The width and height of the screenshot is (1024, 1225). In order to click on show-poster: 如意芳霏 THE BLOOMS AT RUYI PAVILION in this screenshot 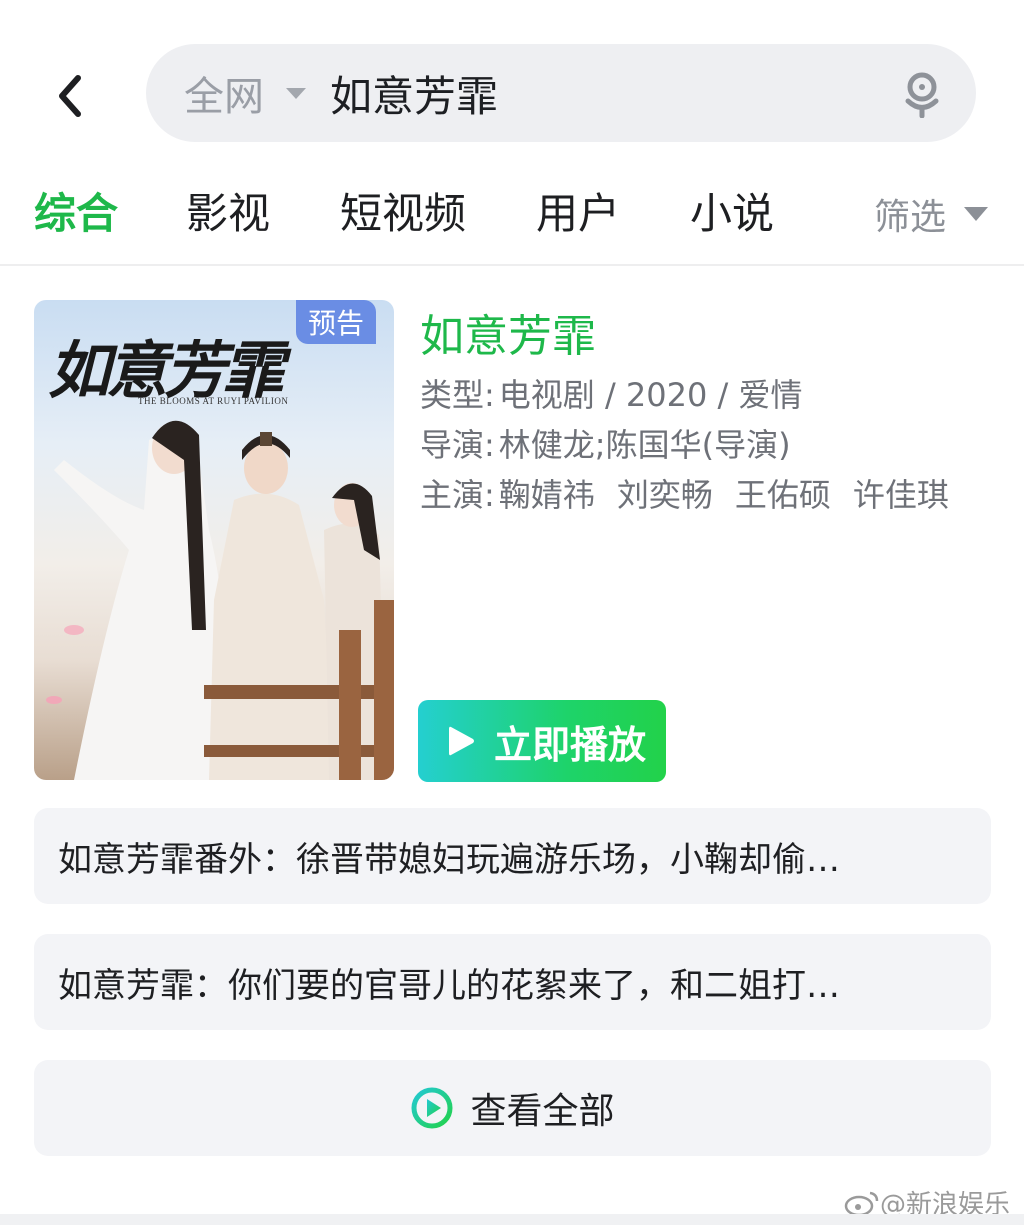, I will do `click(214, 540)`.